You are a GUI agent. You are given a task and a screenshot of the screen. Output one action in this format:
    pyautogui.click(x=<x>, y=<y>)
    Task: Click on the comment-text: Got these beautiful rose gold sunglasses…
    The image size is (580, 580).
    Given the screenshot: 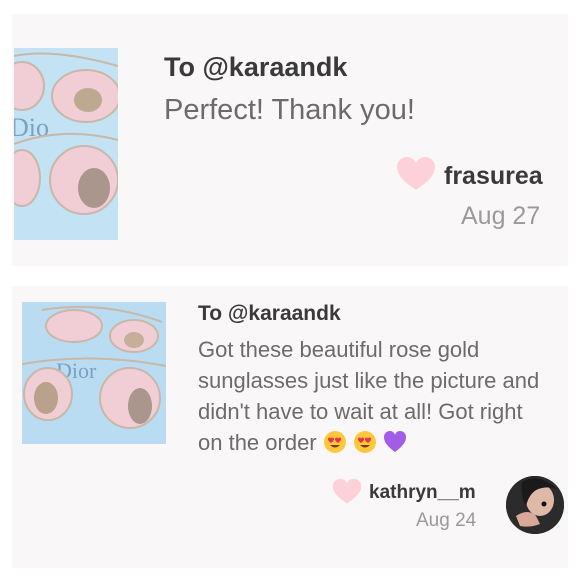 What is the action you would take?
    pyautogui.click(x=370, y=396)
    